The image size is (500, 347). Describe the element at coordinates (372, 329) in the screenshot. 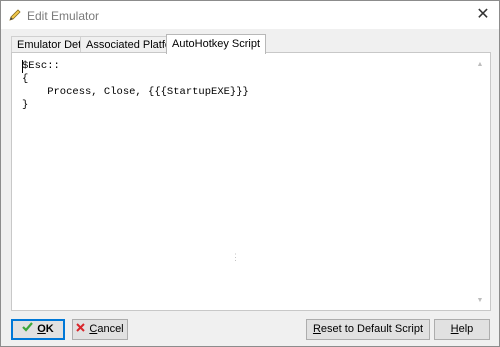

I see `reset-label: eset to Default Script` at that location.